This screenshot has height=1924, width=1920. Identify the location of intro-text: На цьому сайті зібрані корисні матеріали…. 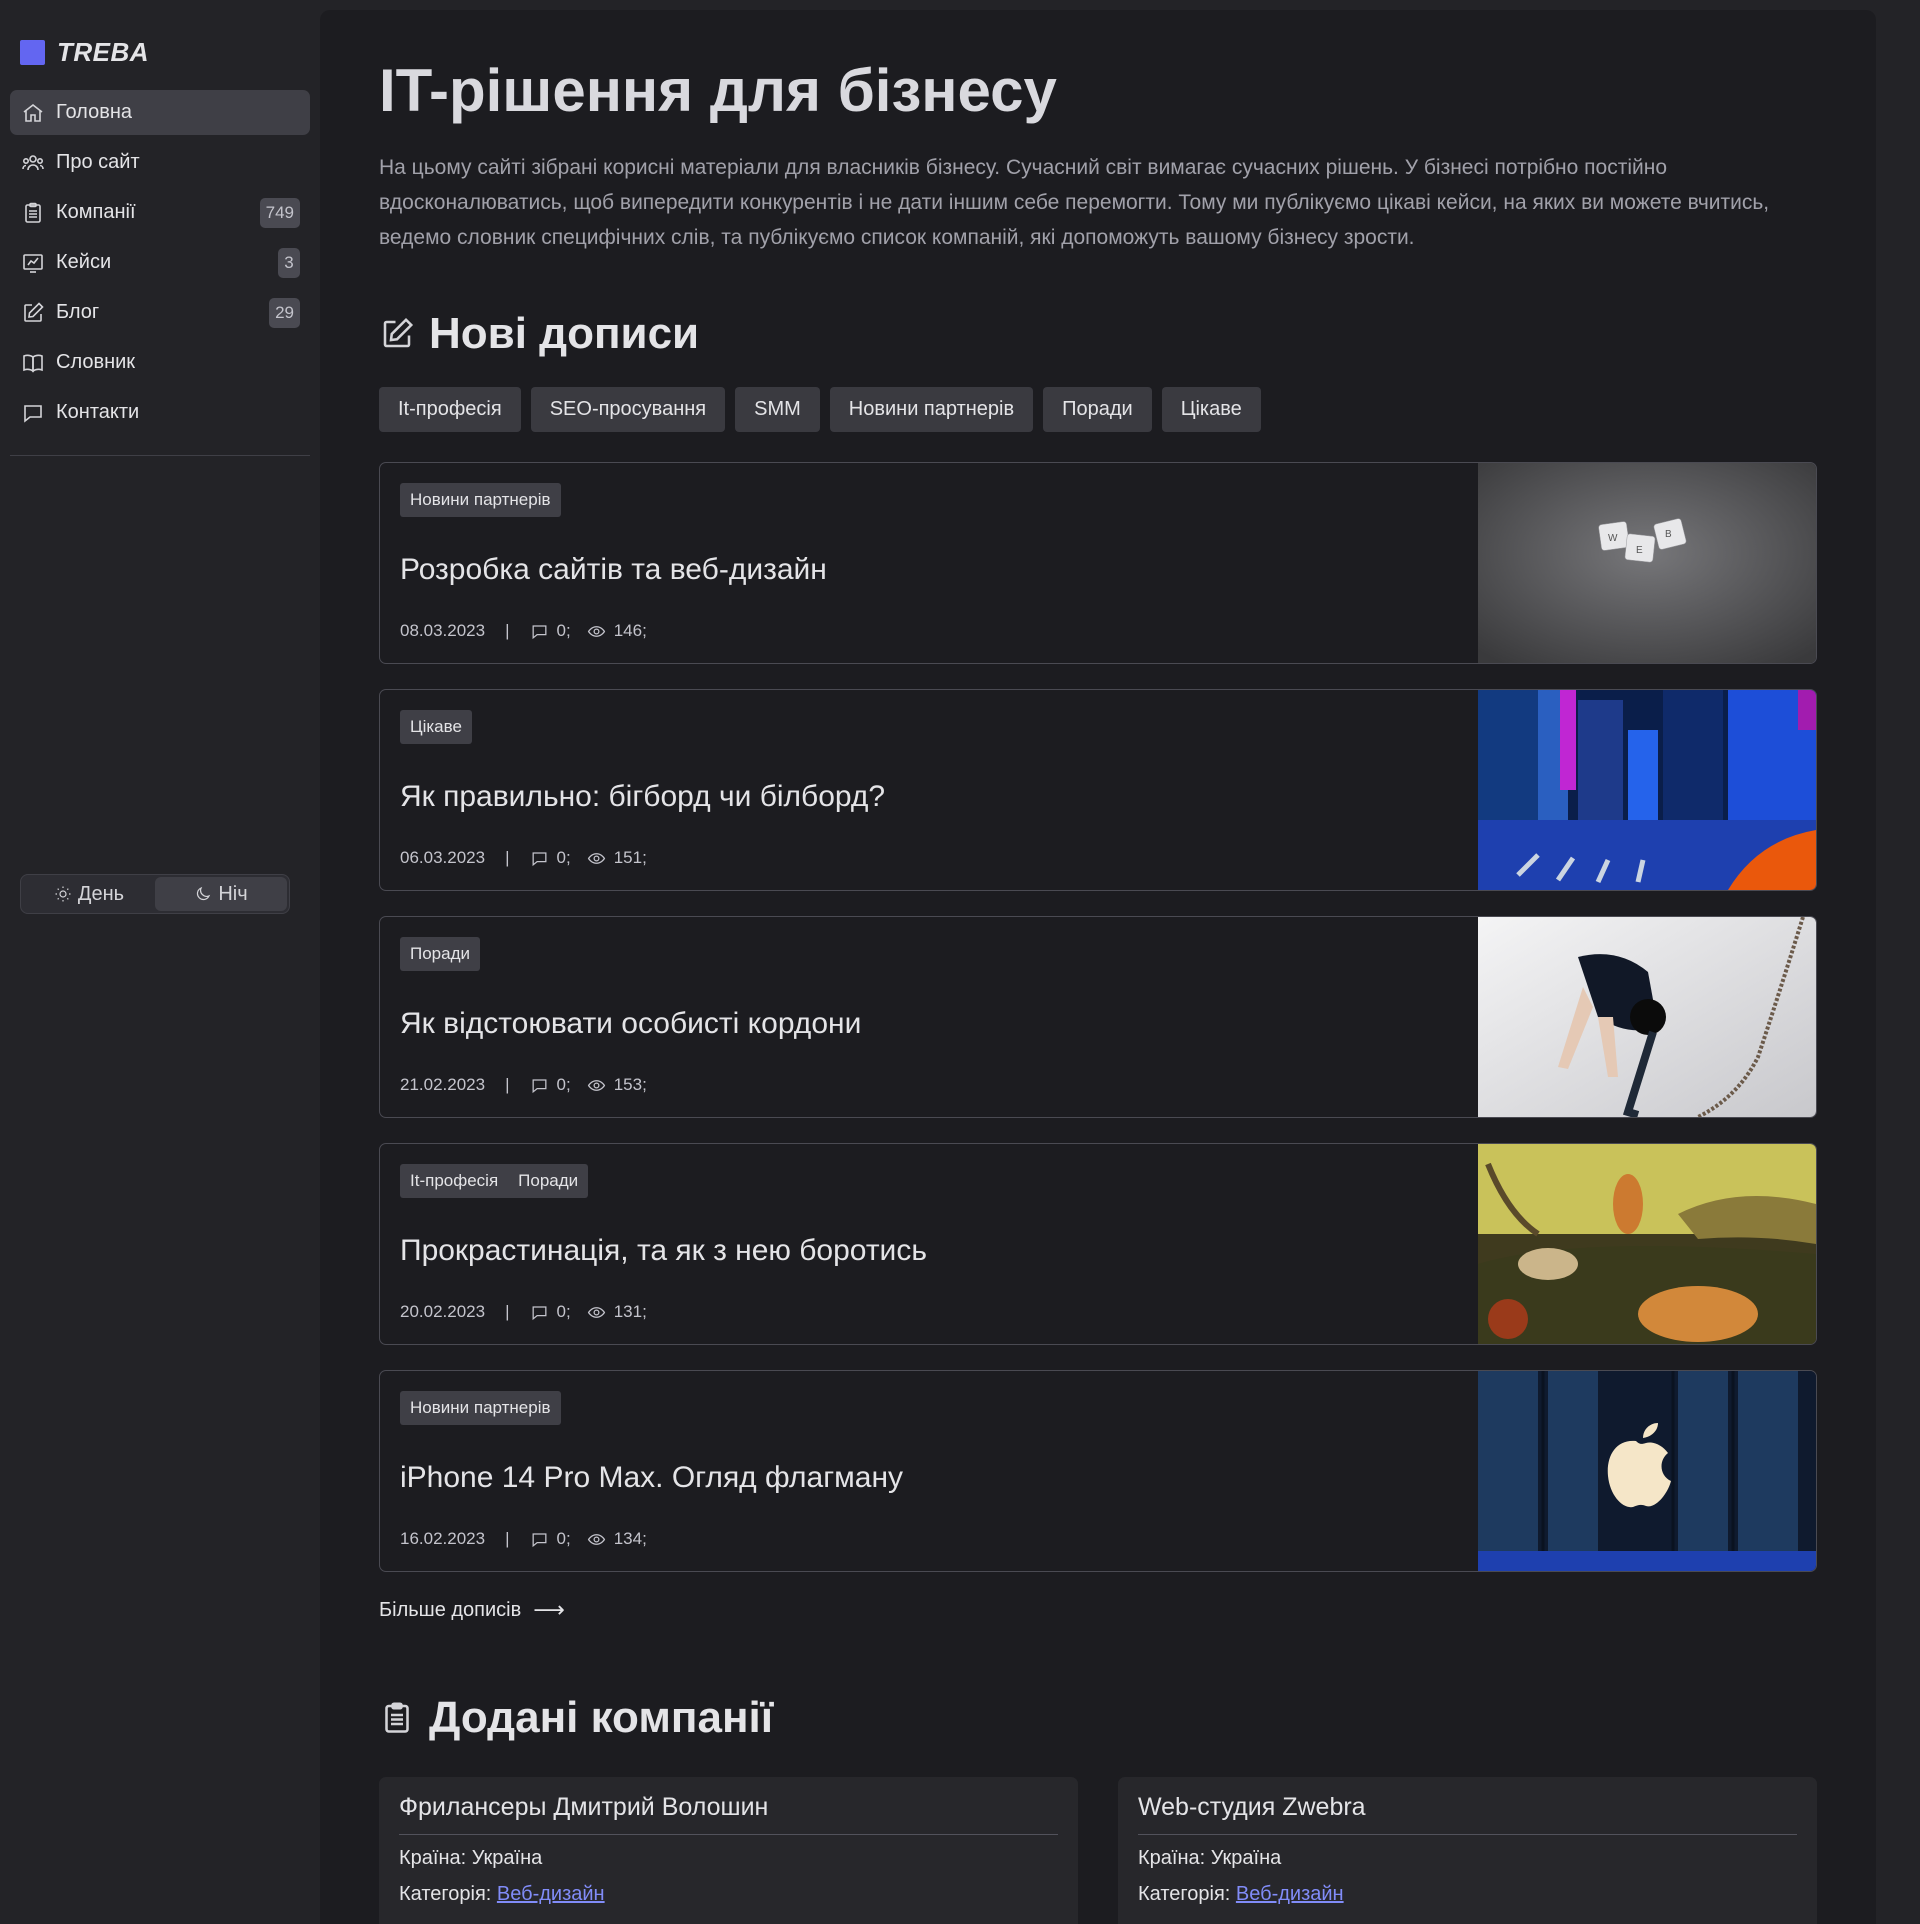
(1074, 202).